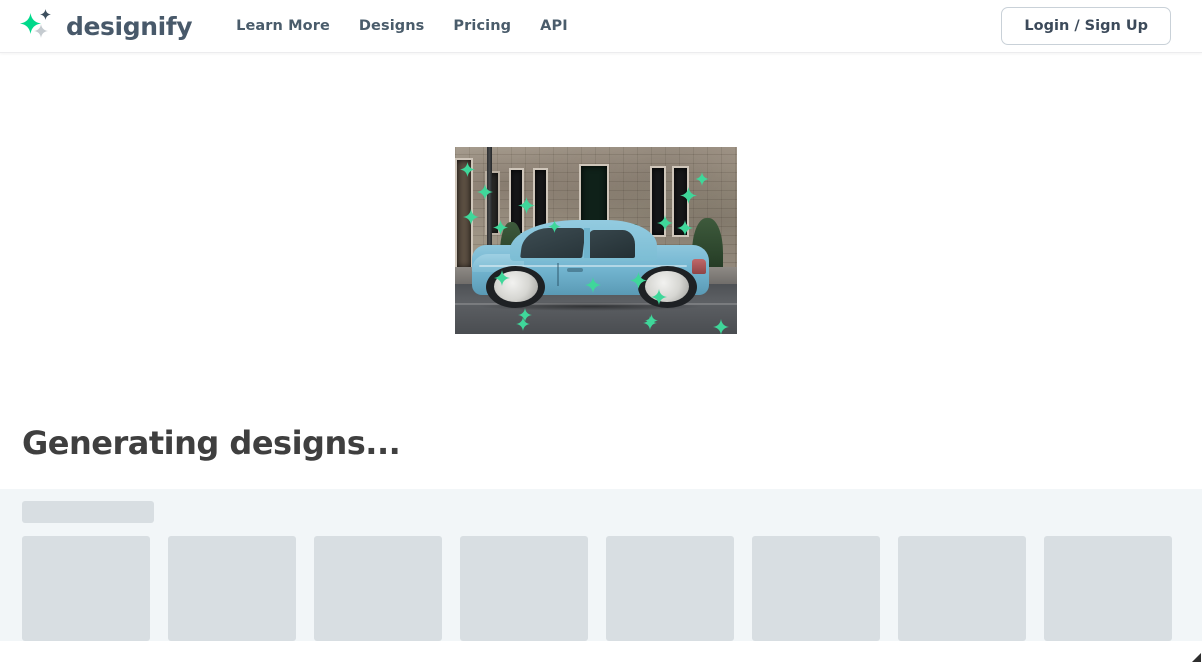 The width and height of the screenshot is (1202, 668). Describe the element at coordinates (129, 26) in the screenshot. I see `brand-name: designify` at that location.